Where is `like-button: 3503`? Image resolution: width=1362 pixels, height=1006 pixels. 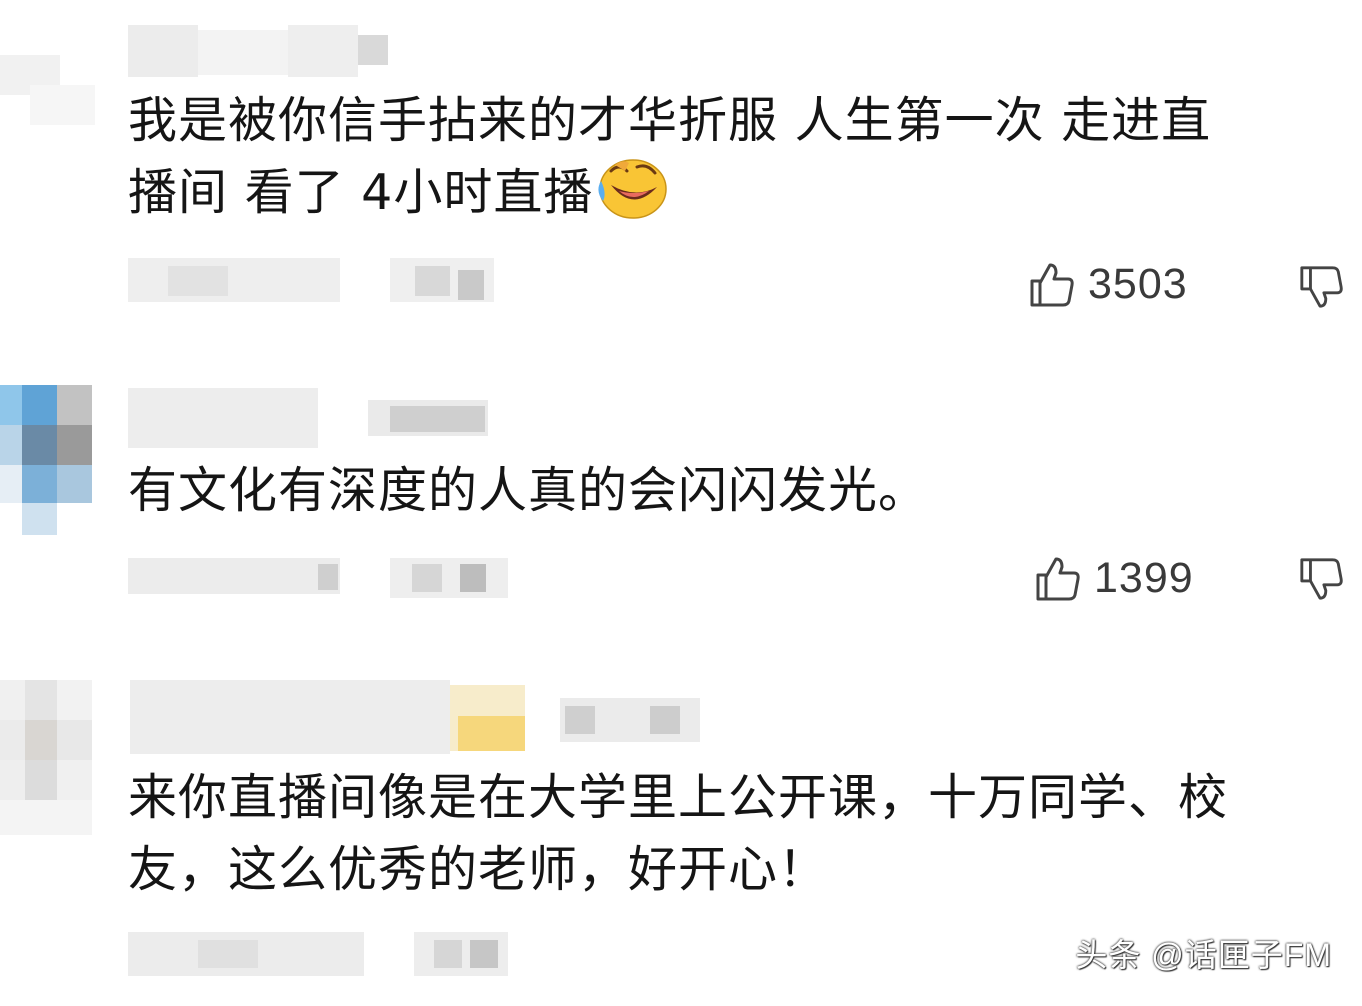 like-button: 3503 is located at coordinates (1108, 284).